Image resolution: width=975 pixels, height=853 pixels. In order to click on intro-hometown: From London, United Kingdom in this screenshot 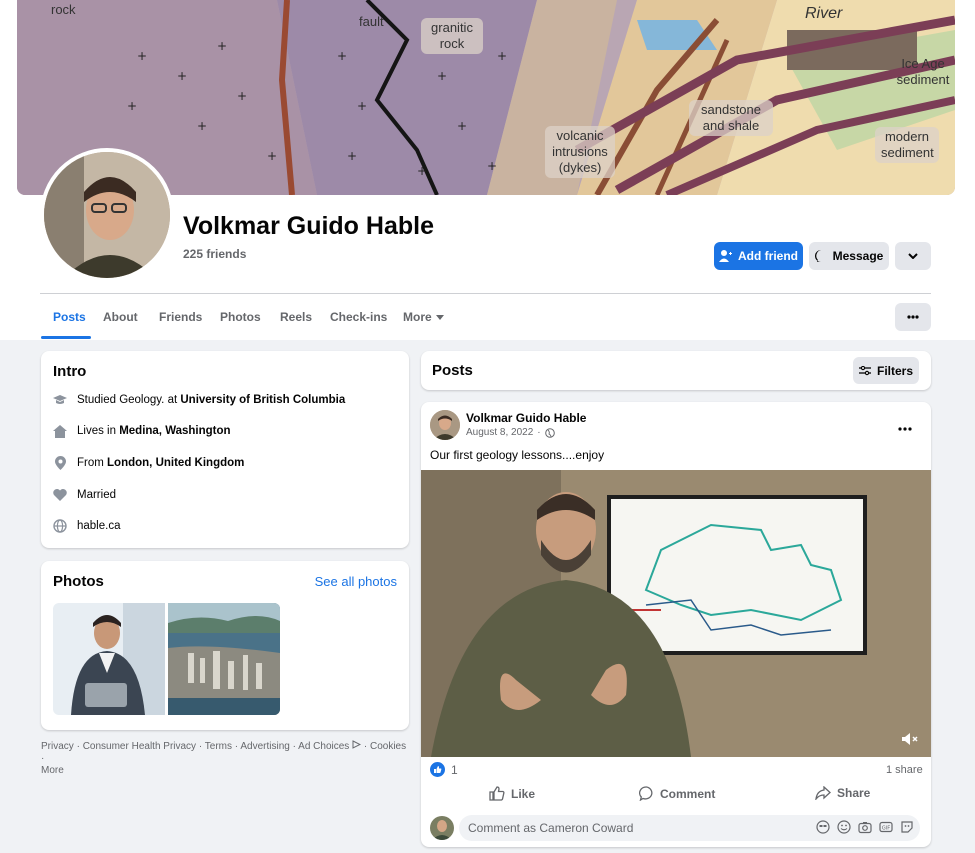, I will do `click(148, 463)`.